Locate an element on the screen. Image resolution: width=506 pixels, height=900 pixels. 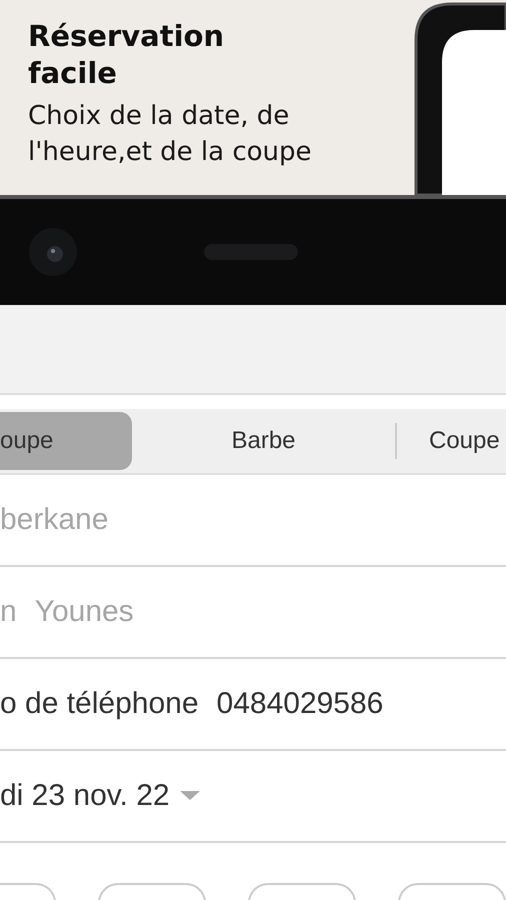
promo-title: Réservation facile is located at coordinates (127, 55).